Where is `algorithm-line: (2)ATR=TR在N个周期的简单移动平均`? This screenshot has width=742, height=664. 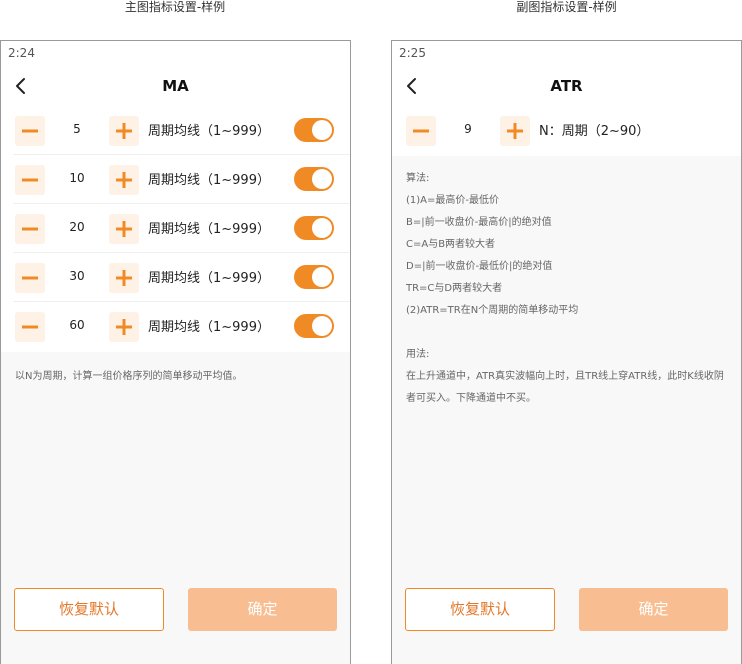
algorithm-line: (2)ATR=TR在N个周期的简单移动平均 is located at coordinates (492, 310).